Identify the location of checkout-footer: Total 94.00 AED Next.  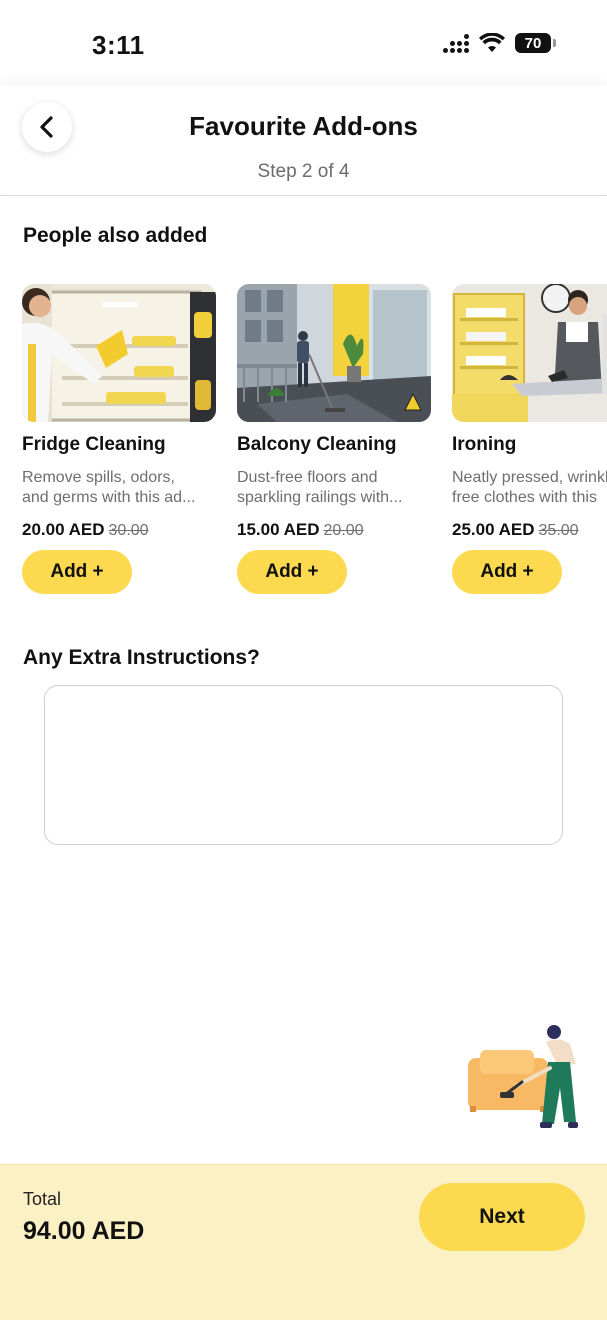
(303, 1242).